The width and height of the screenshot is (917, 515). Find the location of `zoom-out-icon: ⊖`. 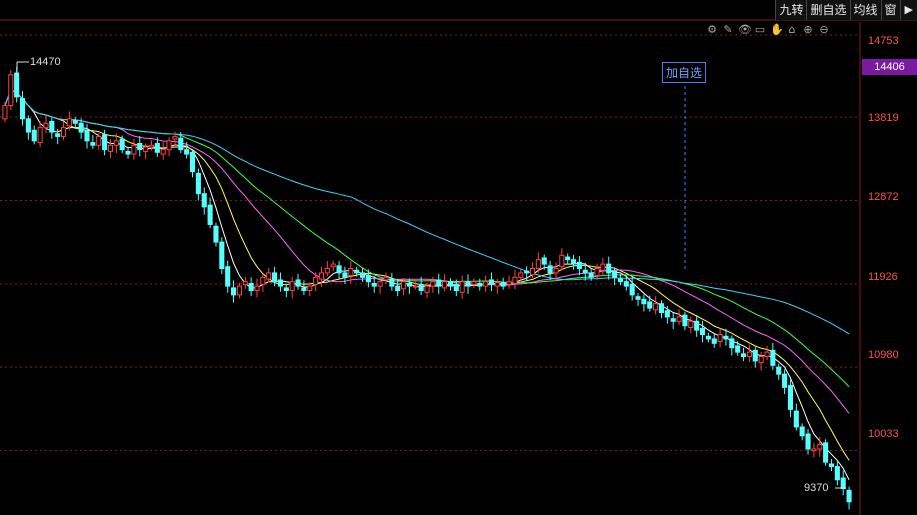

zoom-out-icon: ⊖ is located at coordinates (824, 30).